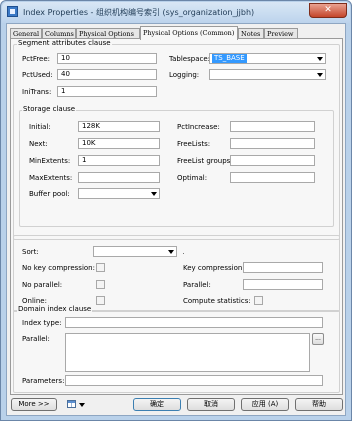  Describe the element at coordinates (272, 126) in the screenshot. I see `pctincrease-field` at that location.